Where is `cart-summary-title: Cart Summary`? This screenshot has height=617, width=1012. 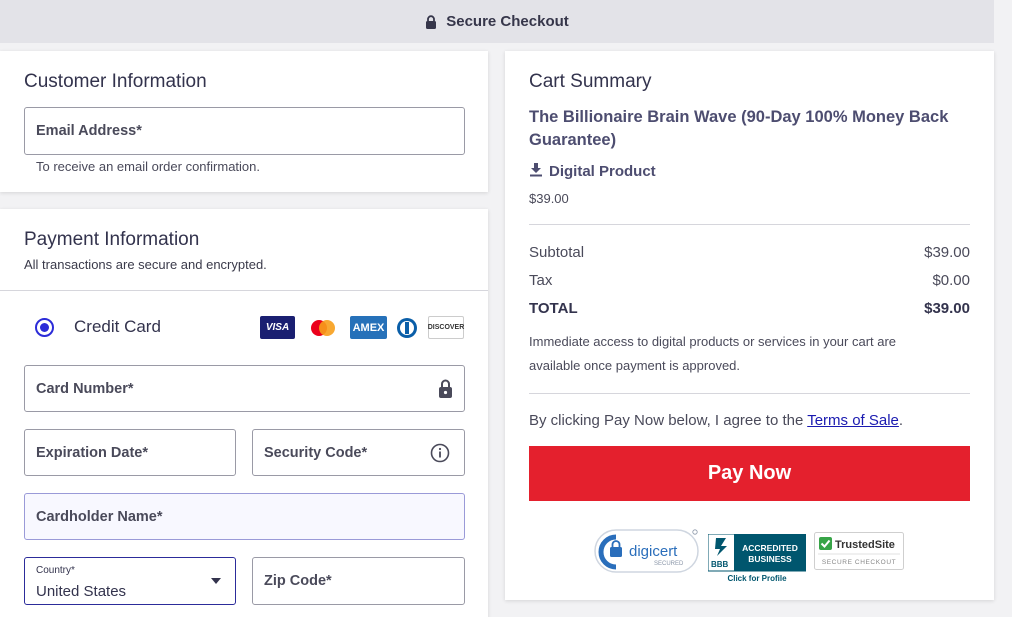 cart-summary-title: Cart Summary is located at coordinates (590, 81).